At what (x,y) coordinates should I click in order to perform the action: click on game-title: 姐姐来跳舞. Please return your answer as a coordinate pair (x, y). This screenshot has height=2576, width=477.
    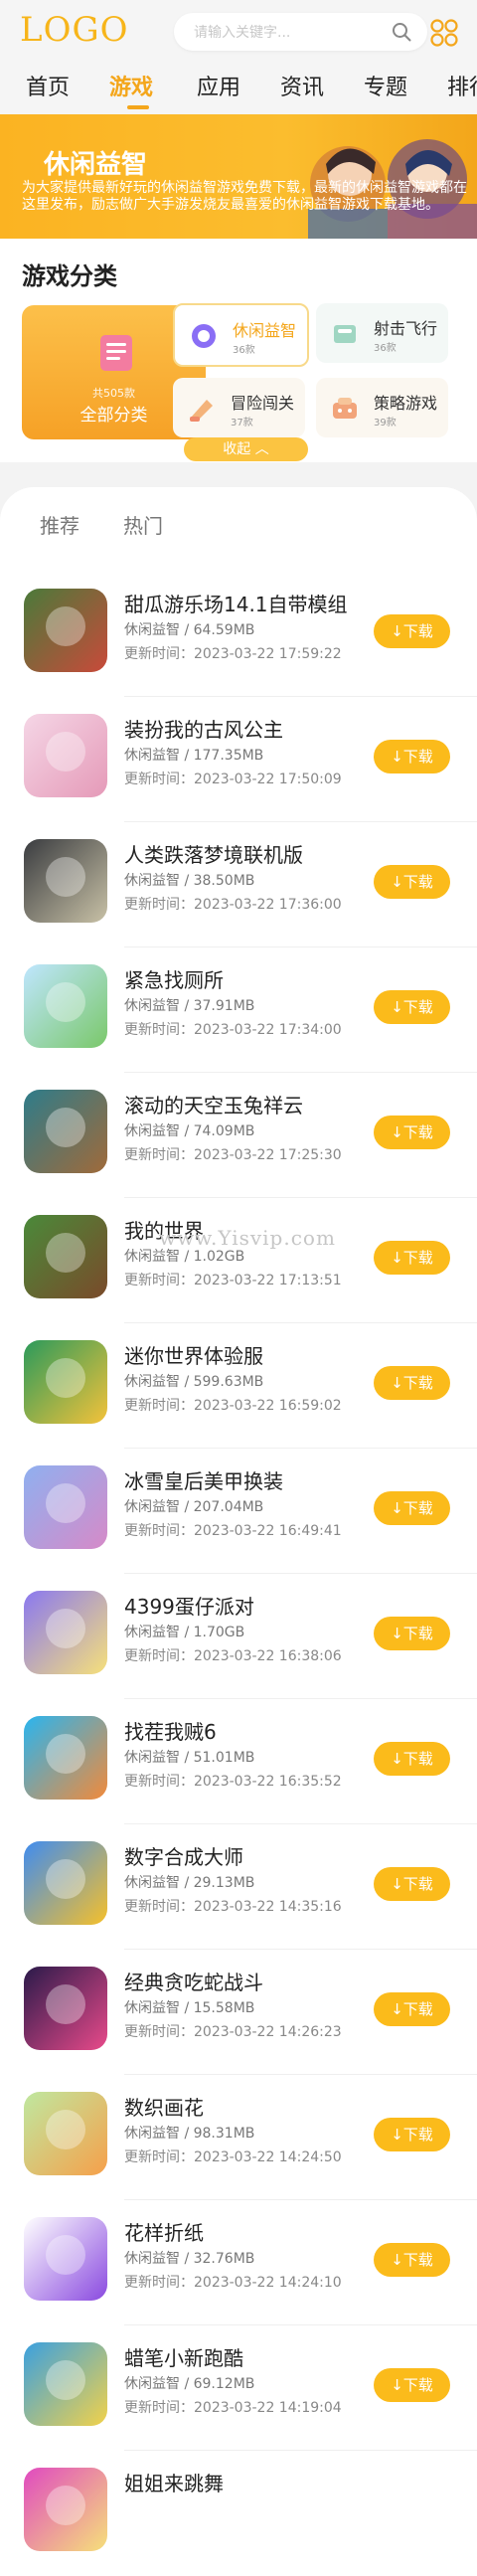
    Looking at the image, I should click on (174, 2482).